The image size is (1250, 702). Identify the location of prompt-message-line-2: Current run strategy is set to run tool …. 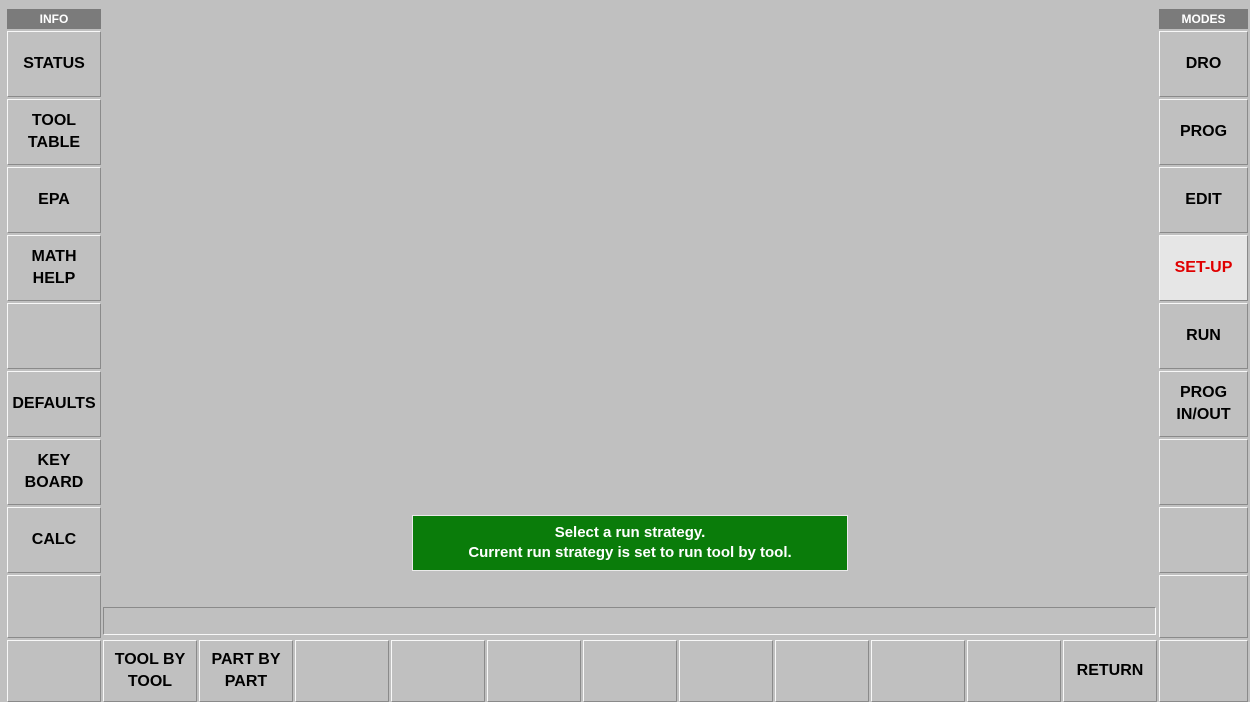
(630, 552).